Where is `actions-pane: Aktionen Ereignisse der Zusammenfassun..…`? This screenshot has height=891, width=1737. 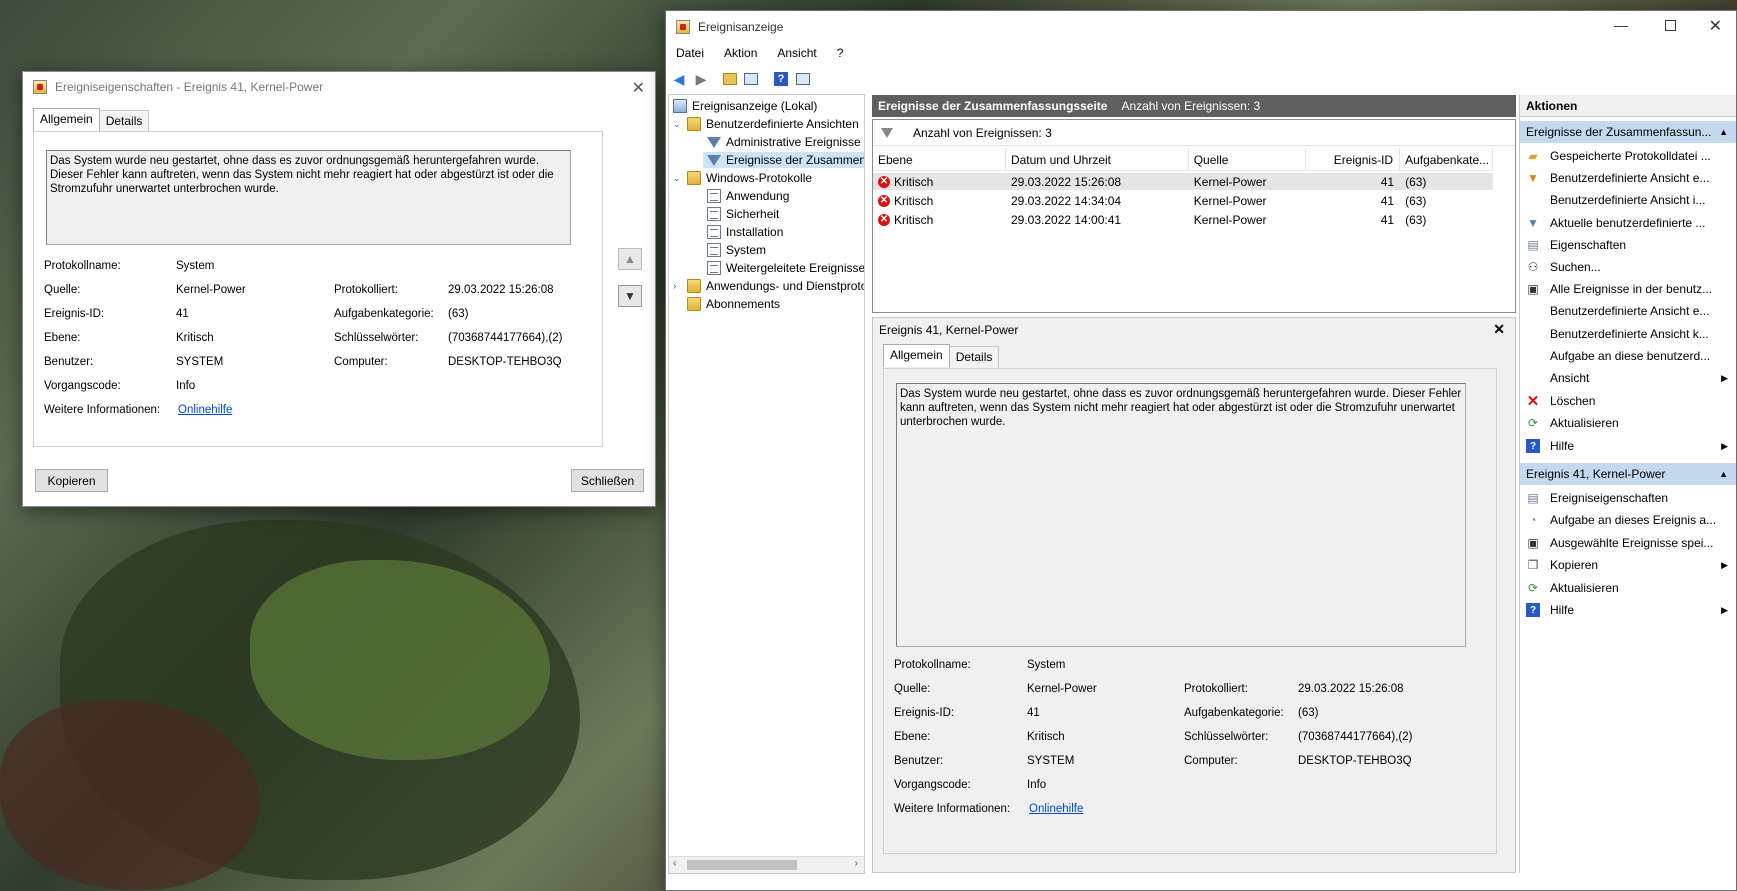
actions-pane: Aktionen Ereignisse der Zusammenfassun..… is located at coordinates (1627, 484).